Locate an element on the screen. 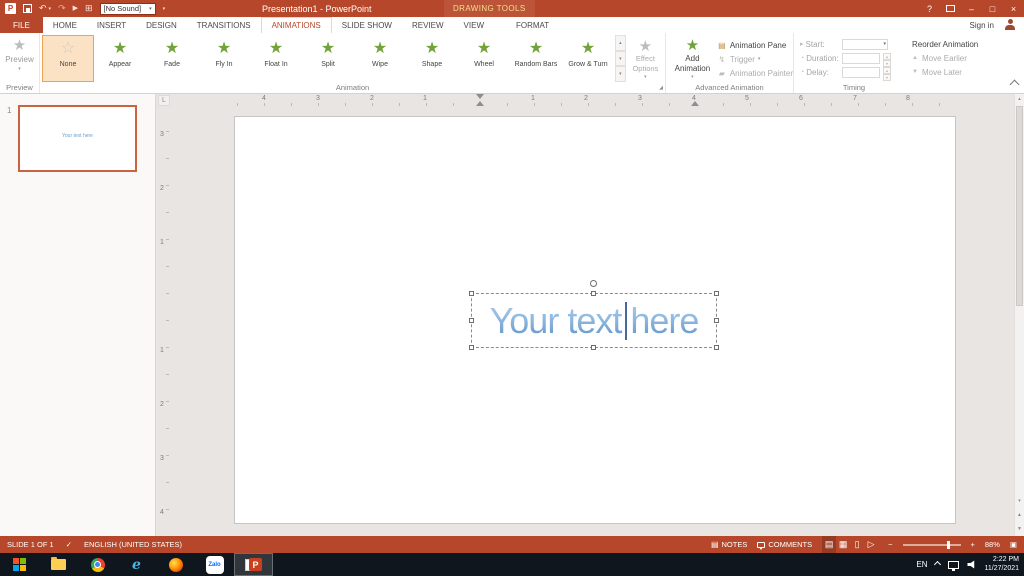  slide-indicator: SLIDE 1 OF 1 is located at coordinates (30, 544).